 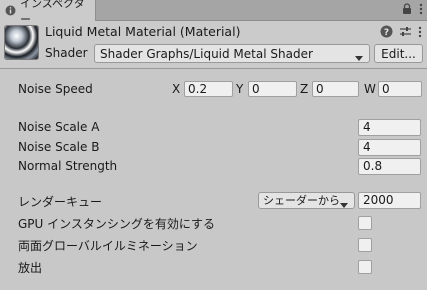 What do you see at coordinates (10, 10) in the screenshot?
I see `info-icon` at bounding box center [10, 10].